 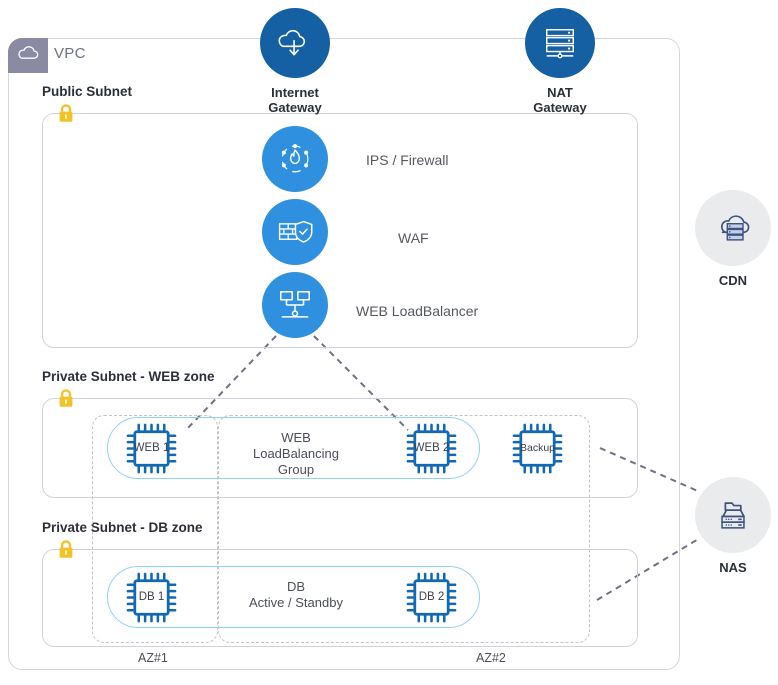 I want to click on nat-gateway-label: NAT Gateway, so click(x=560, y=100).